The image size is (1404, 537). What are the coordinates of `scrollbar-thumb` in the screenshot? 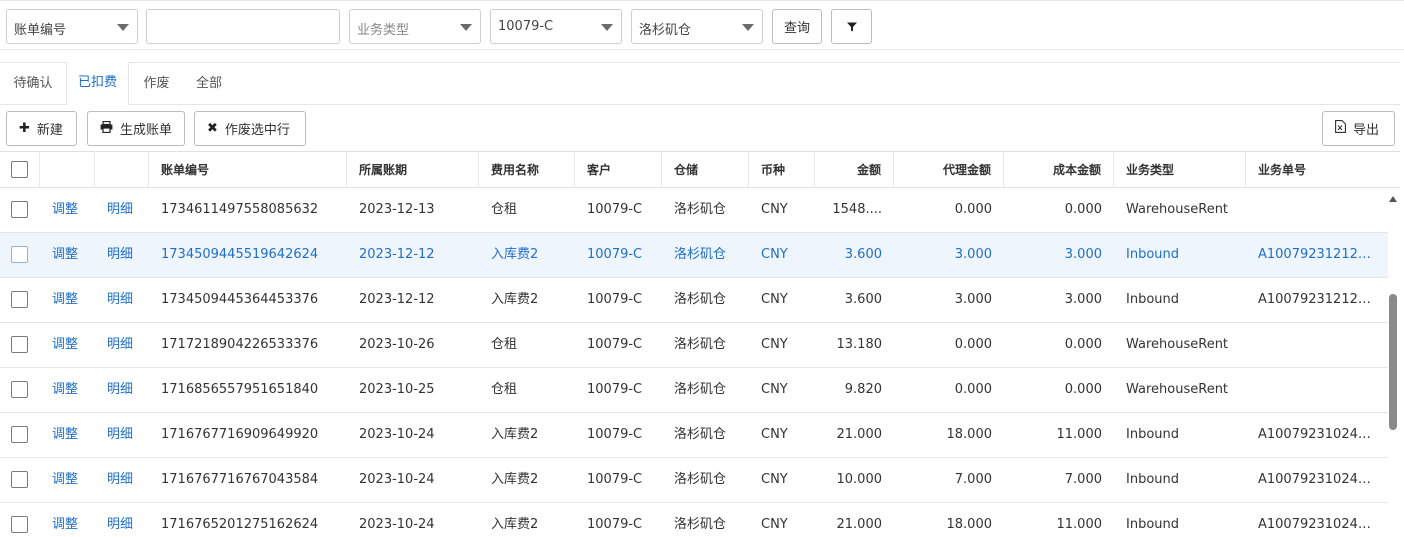 It's located at (1393, 362).